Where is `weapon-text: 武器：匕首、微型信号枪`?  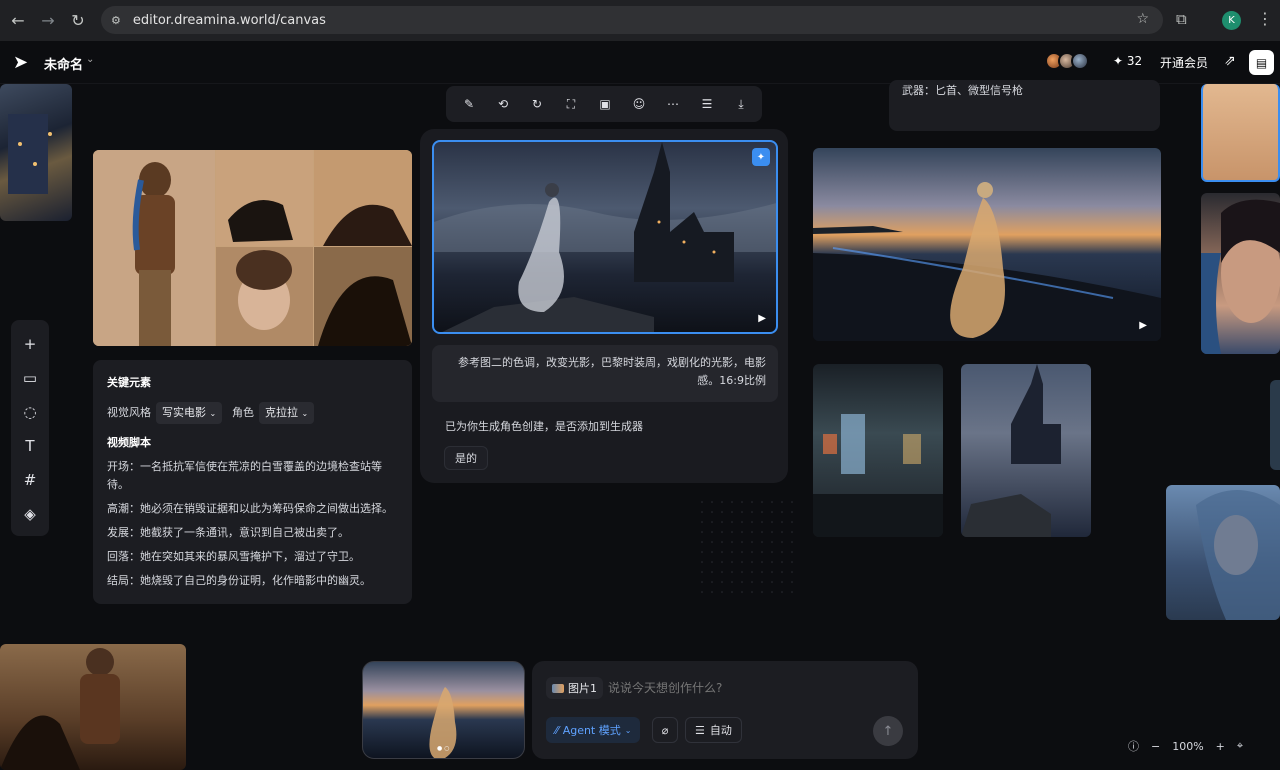
weapon-text: 武器：匕首、微型信号枪 is located at coordinates (962, 90).